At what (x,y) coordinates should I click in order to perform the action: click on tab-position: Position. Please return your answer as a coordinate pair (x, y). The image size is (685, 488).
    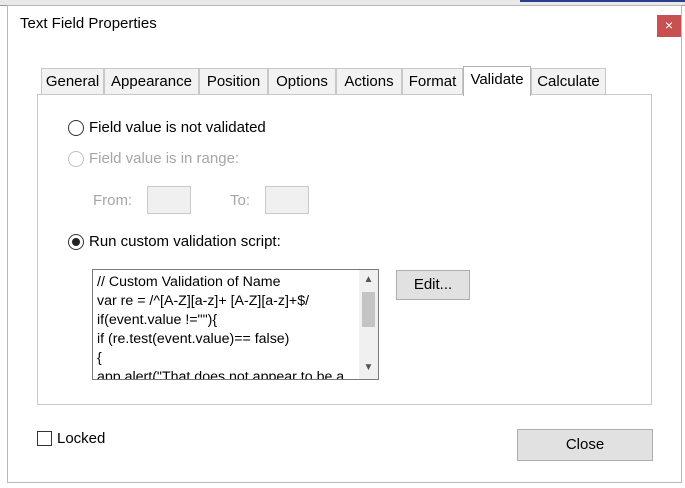
    Looking at the image, I should click on (233, 81).